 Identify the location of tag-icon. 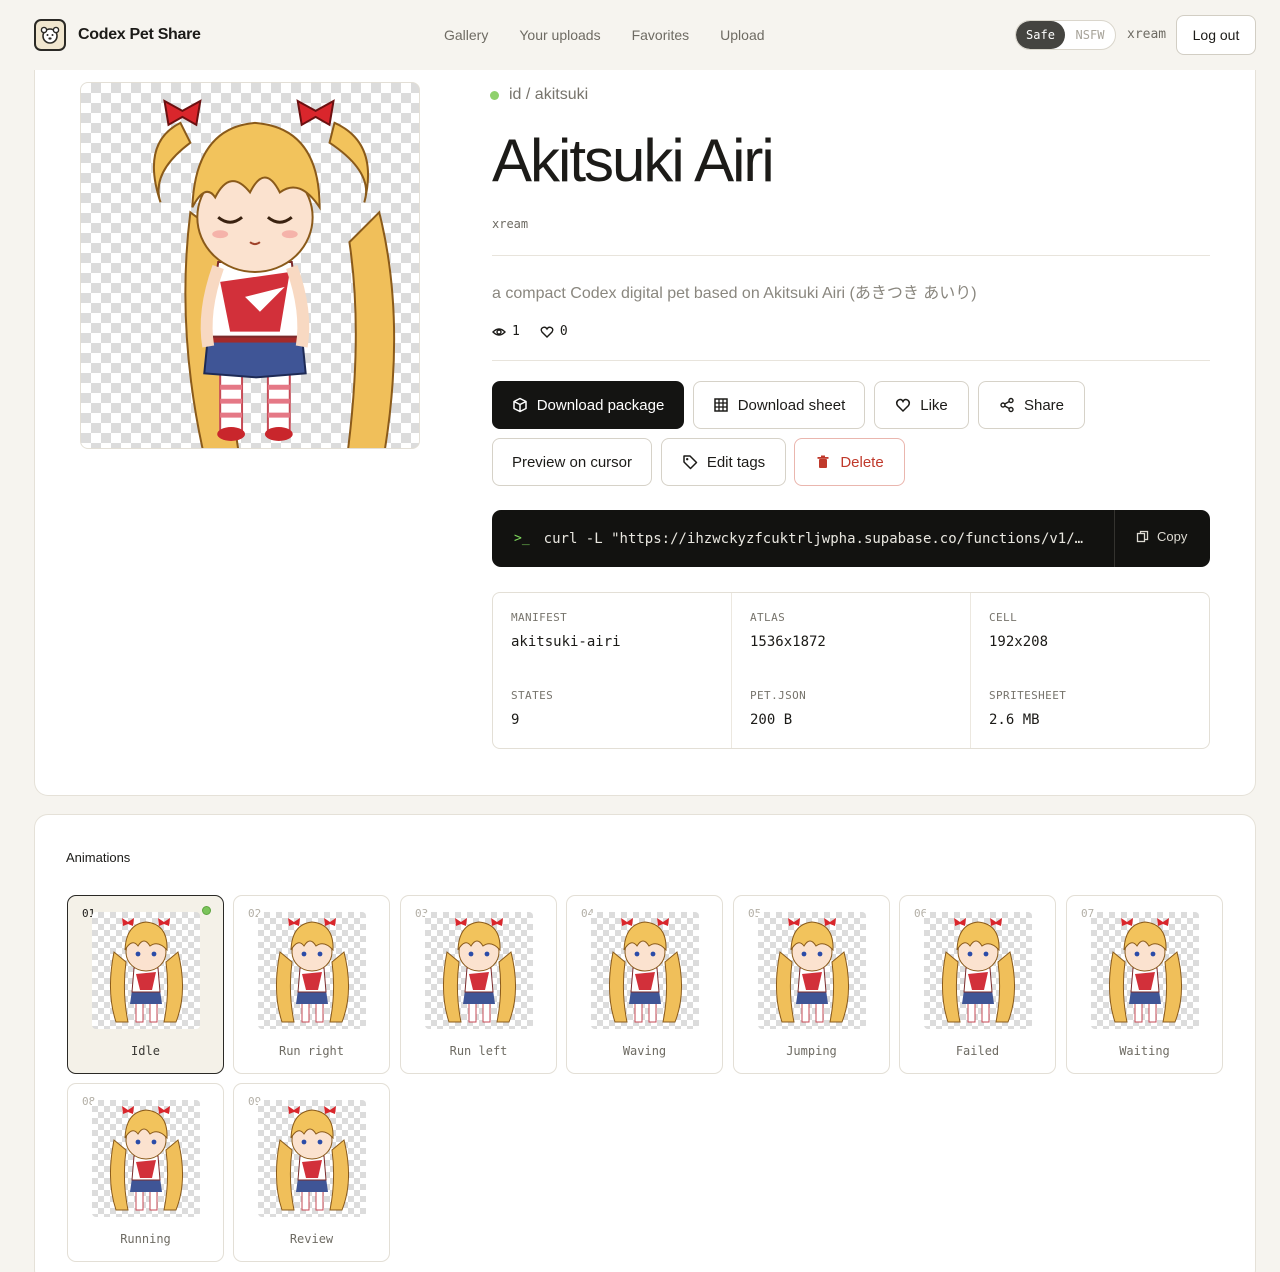
(690, 462).